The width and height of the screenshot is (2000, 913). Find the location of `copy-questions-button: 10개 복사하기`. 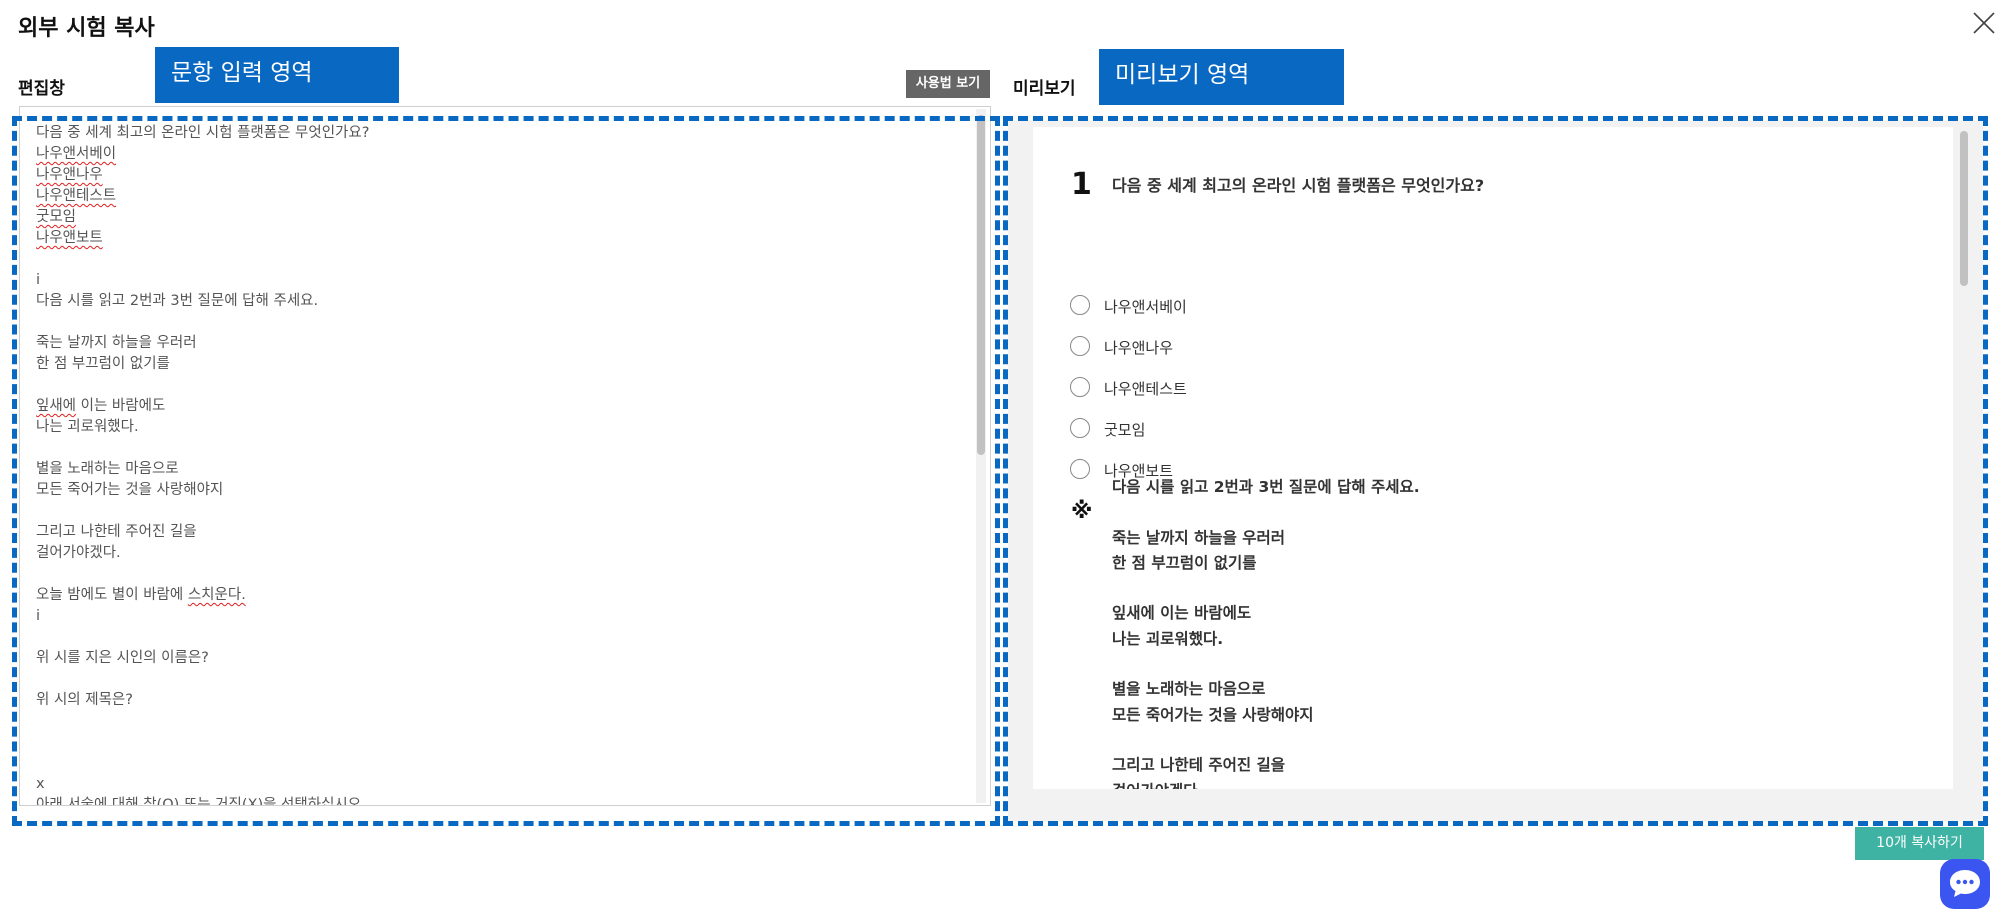

copy-questions-button: 10개 복사하기 is located at coordinates (1919, 843).